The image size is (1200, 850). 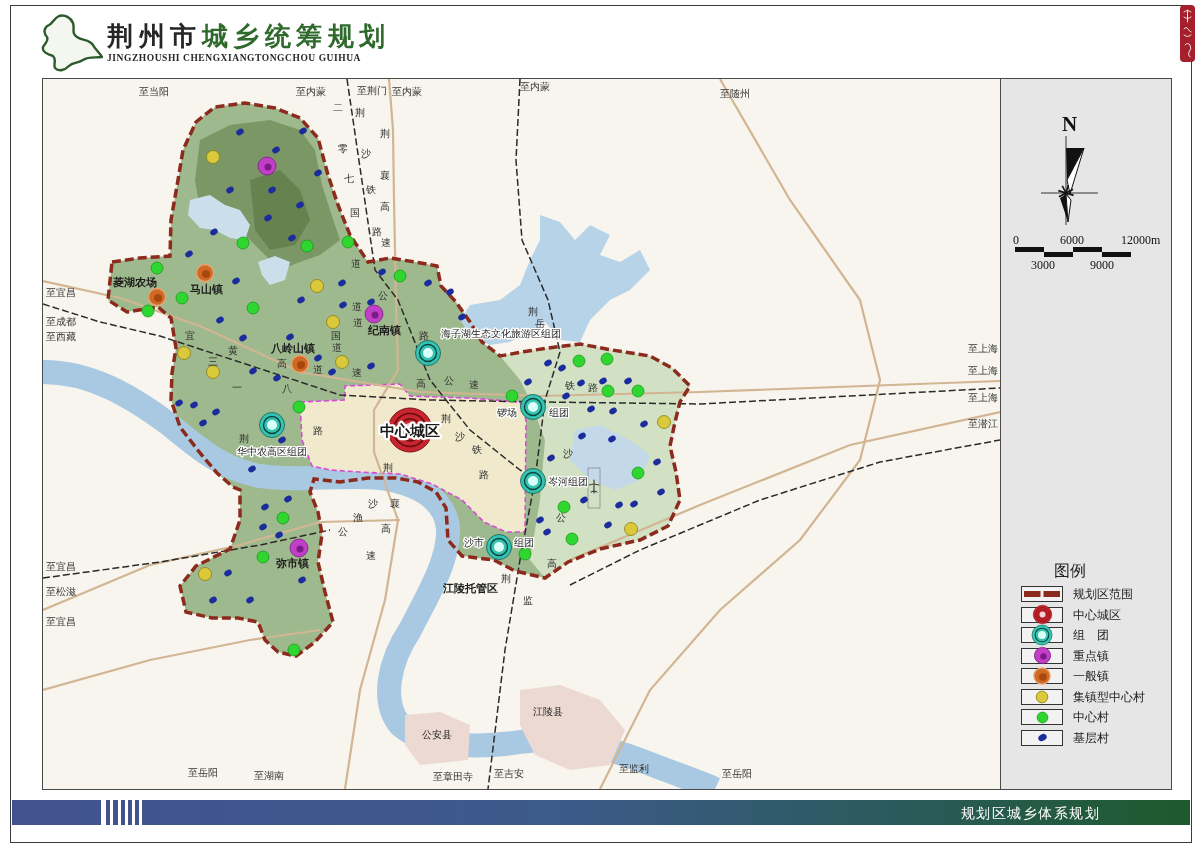 What do you see at coordinates (474, 542) in the screenshot?
I see `cluster-label: 沙市` at bounding box center [474, 542].